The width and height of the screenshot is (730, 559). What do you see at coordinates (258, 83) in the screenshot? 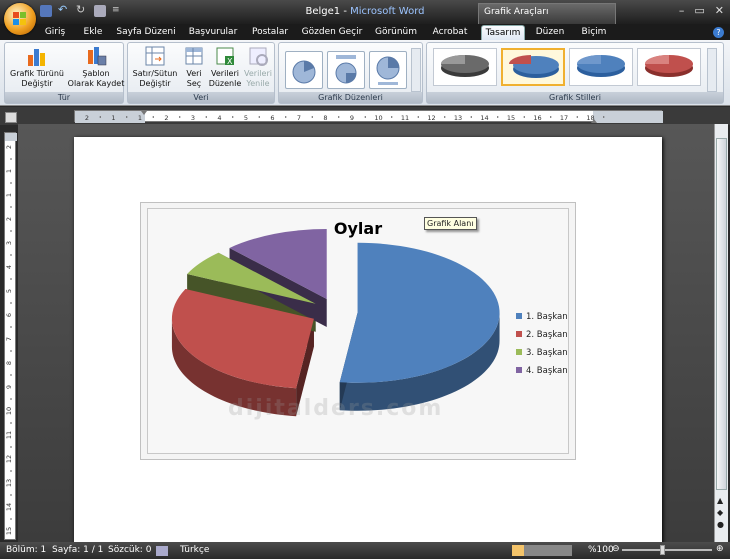
I see `refresh-line2: Yenile` at bounding box center [258, 83].